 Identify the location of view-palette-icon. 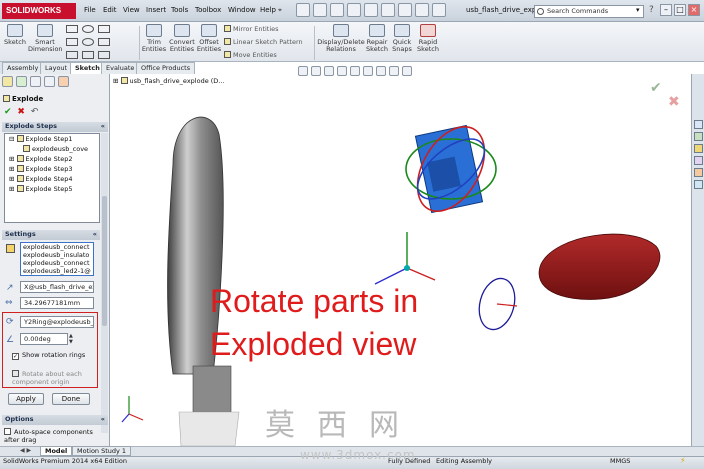
(698, 160).